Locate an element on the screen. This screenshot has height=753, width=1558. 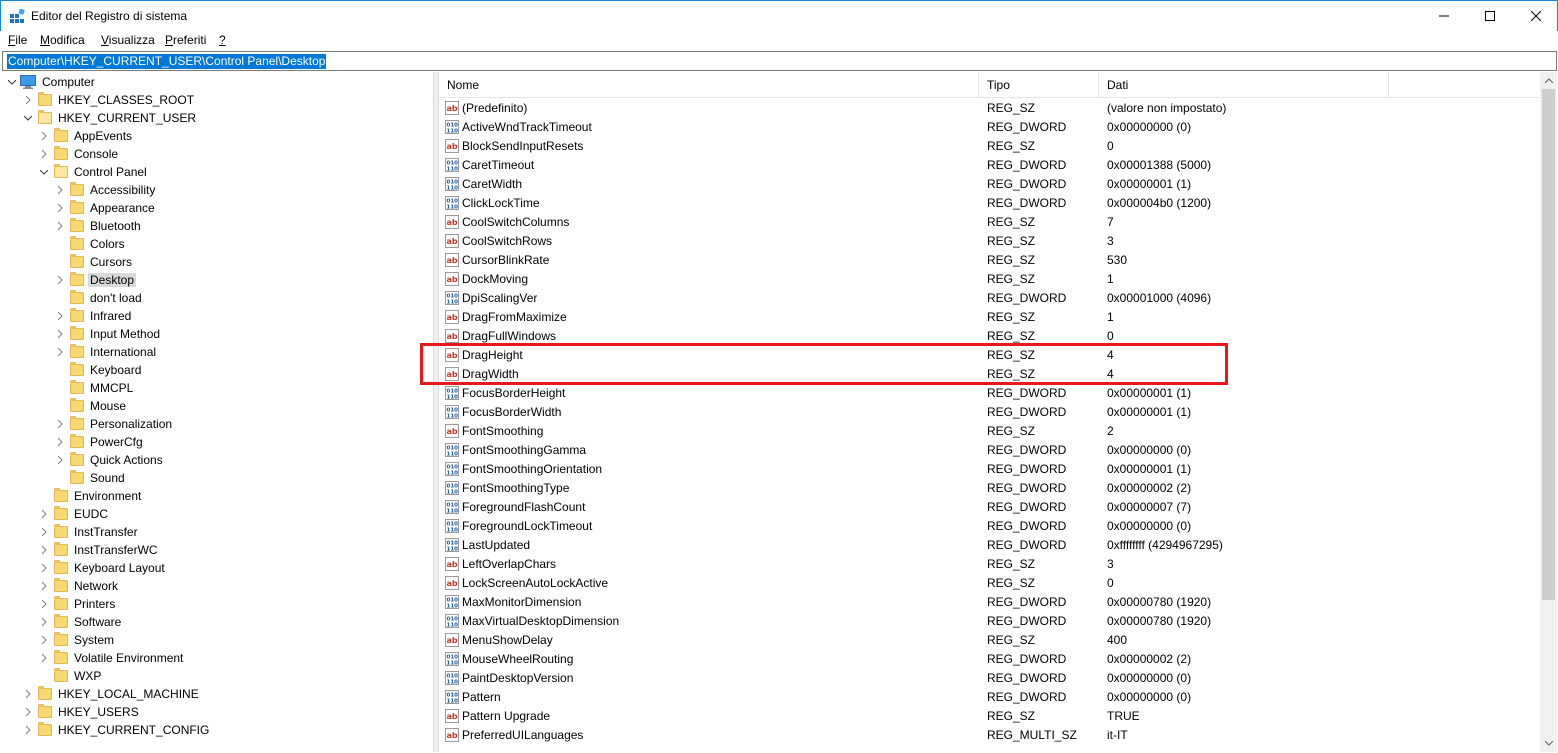
tree-item: Environment is located at coordinates (90, 496).